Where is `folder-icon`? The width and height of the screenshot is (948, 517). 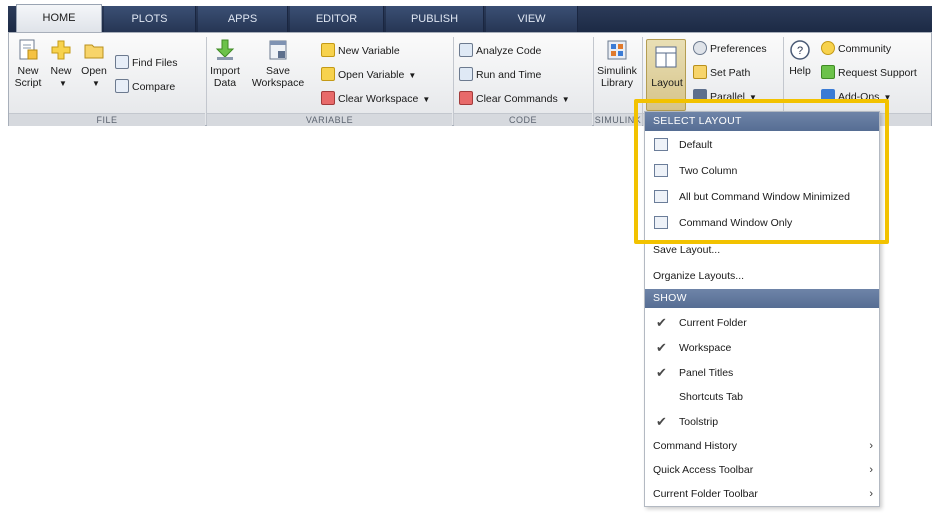 folder-icon is located at coordinates (700, 72).